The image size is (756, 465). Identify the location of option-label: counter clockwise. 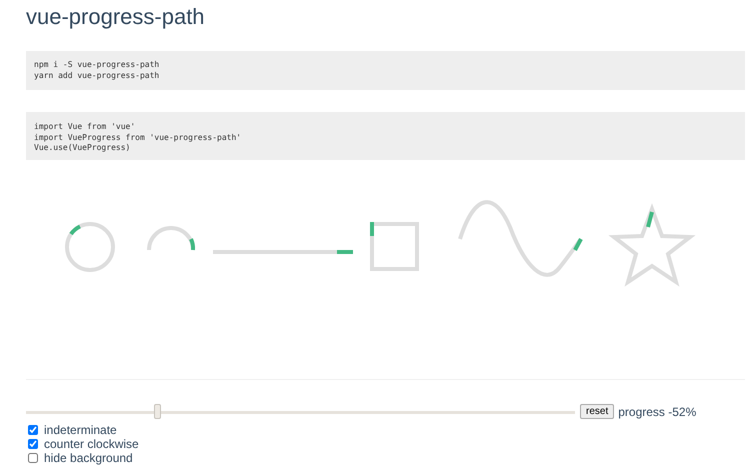
(91, 443).